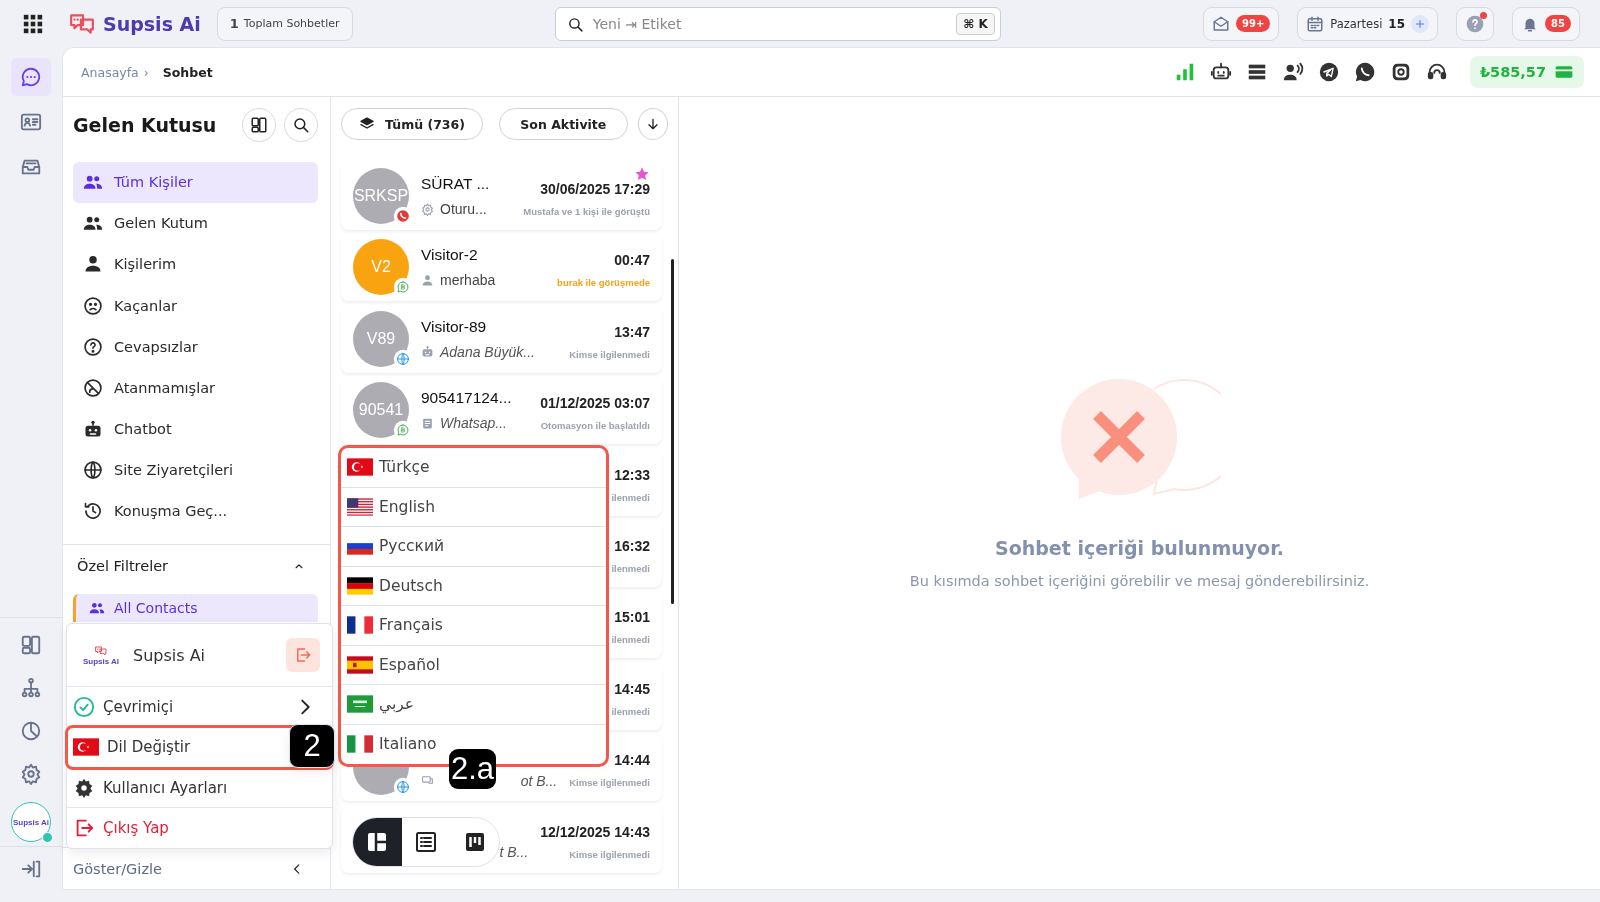 The height and width of the screenshot is (902, 1600). I want to click on whatsapp-icon, so click(1364, 72).